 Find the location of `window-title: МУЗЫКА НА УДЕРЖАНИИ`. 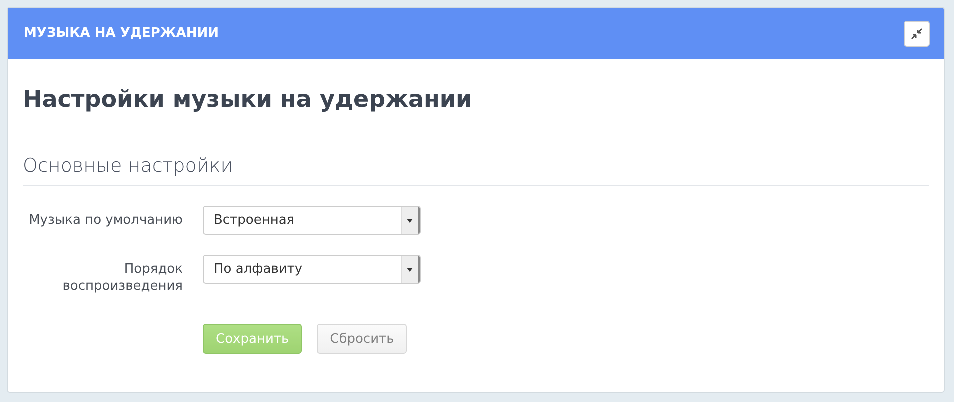

window-title: МУЗЫКА НА УДЕРЖАНИИ is located at coordinates (121, 33).